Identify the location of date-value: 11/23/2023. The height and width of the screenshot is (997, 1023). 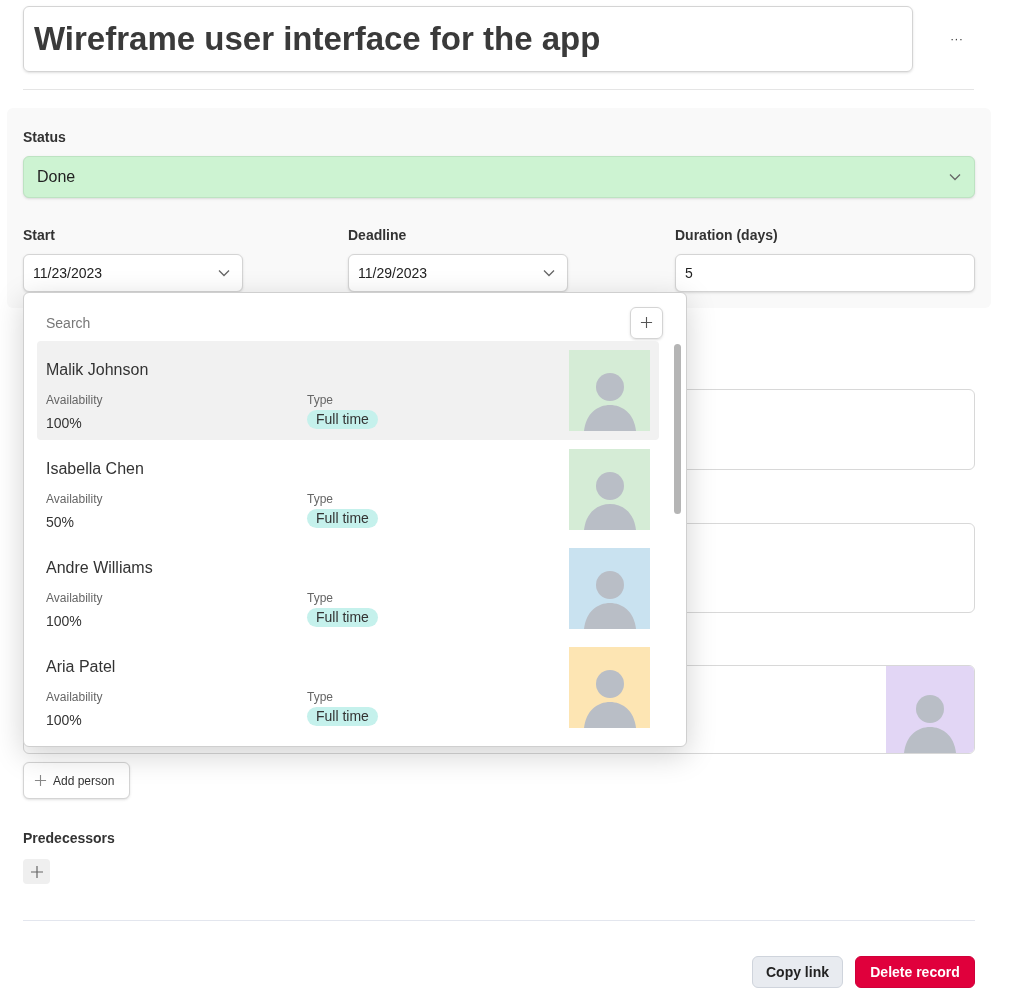
(68, 273).